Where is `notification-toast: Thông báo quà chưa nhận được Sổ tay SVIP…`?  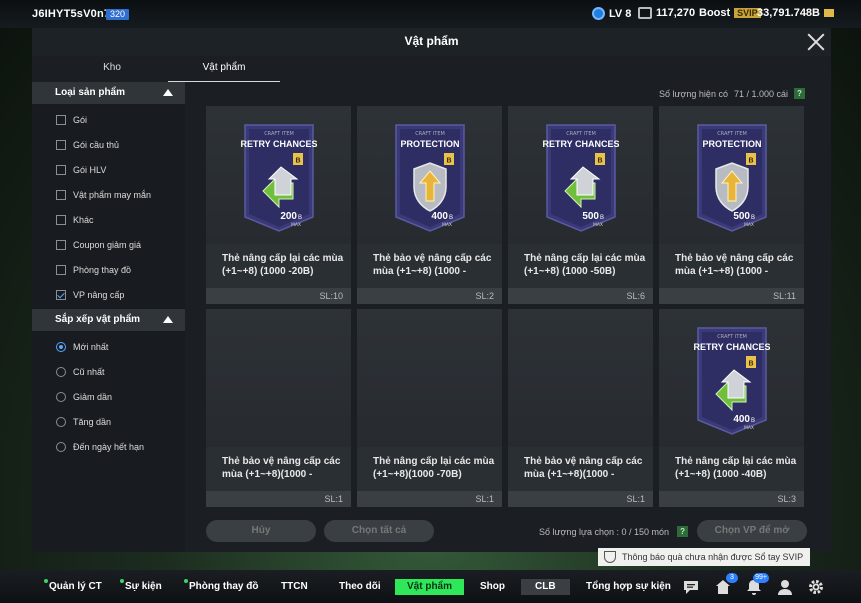
notification-toast: Thông báo quà chưa nhận được Sổ tay SVIP… is located at coordinates (704, 564).